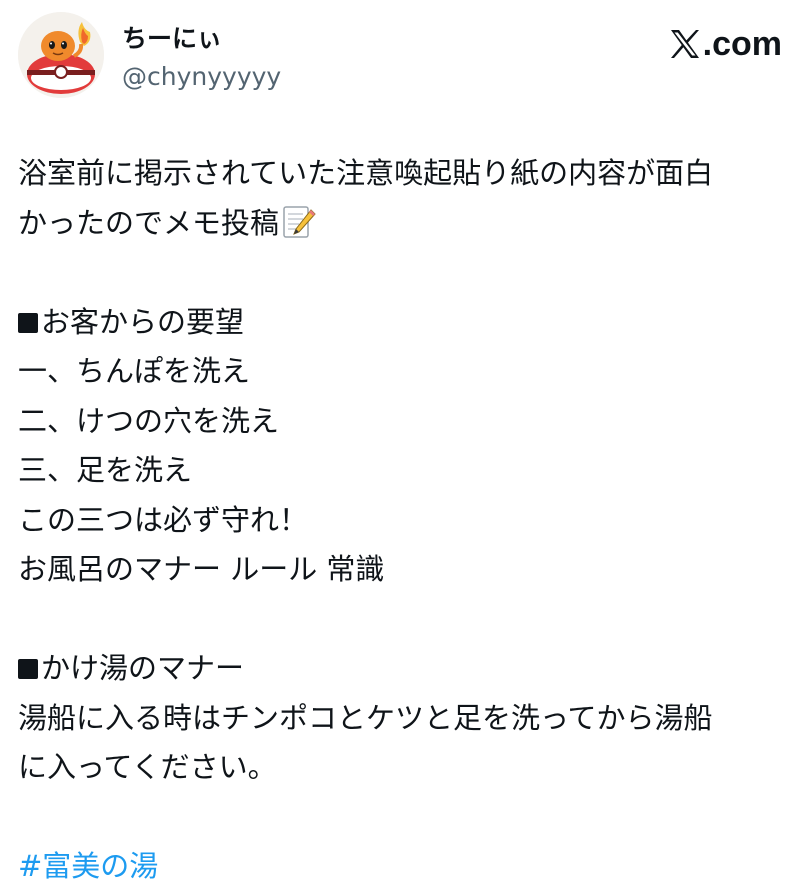  Describe the element at coordinates (105, 470) in the screenshot. I see `tweet-line-text: 三、足を洗え` at that location.